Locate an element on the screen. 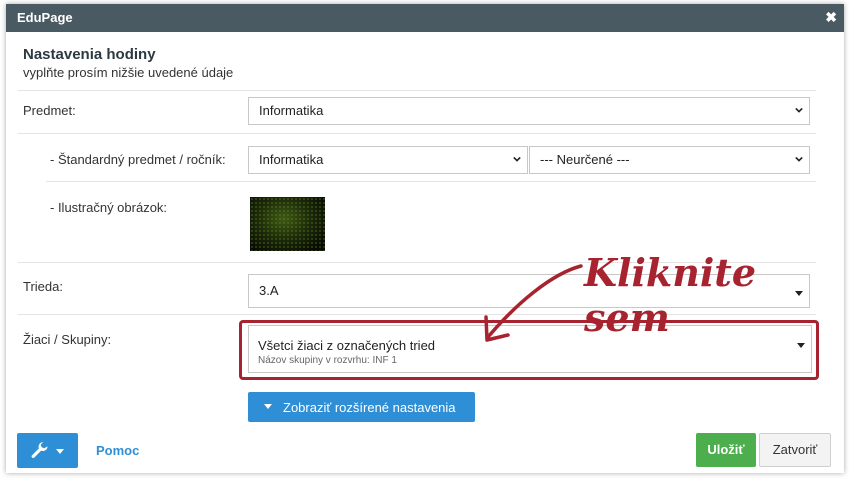  help-link: Pomoc is located at coordinates (117, 450).